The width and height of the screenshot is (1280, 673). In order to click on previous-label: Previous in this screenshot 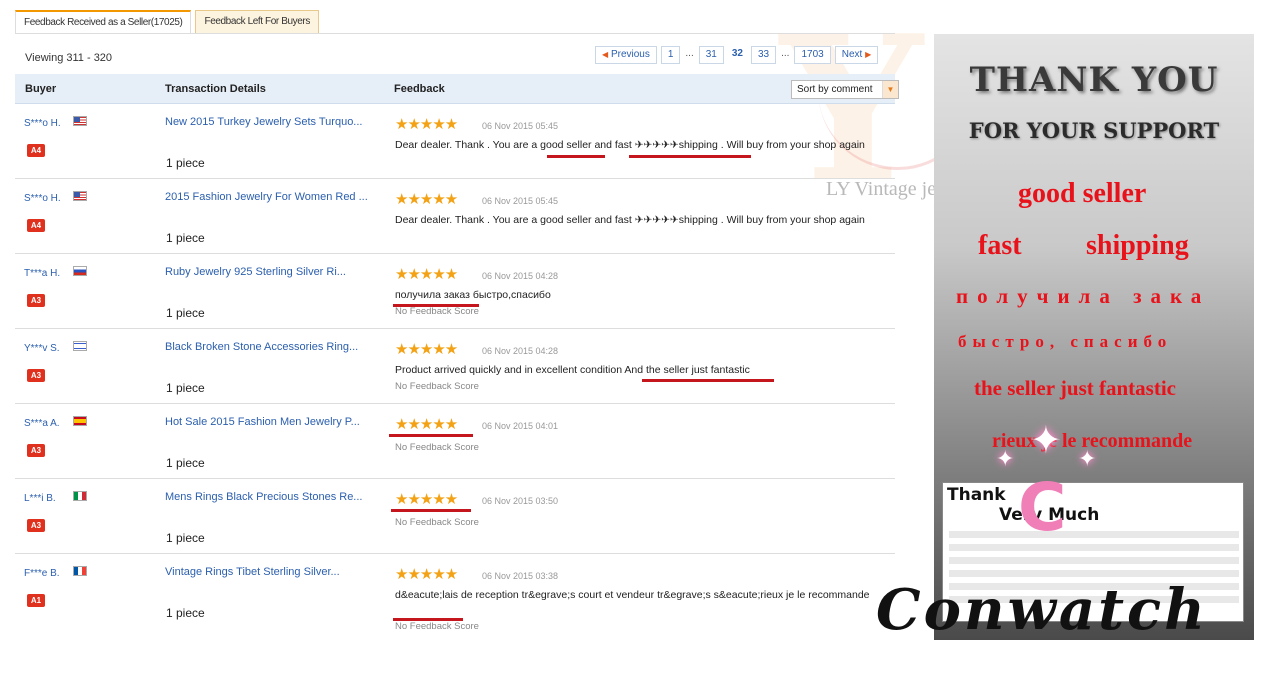, I will do `click(630, 54)`.